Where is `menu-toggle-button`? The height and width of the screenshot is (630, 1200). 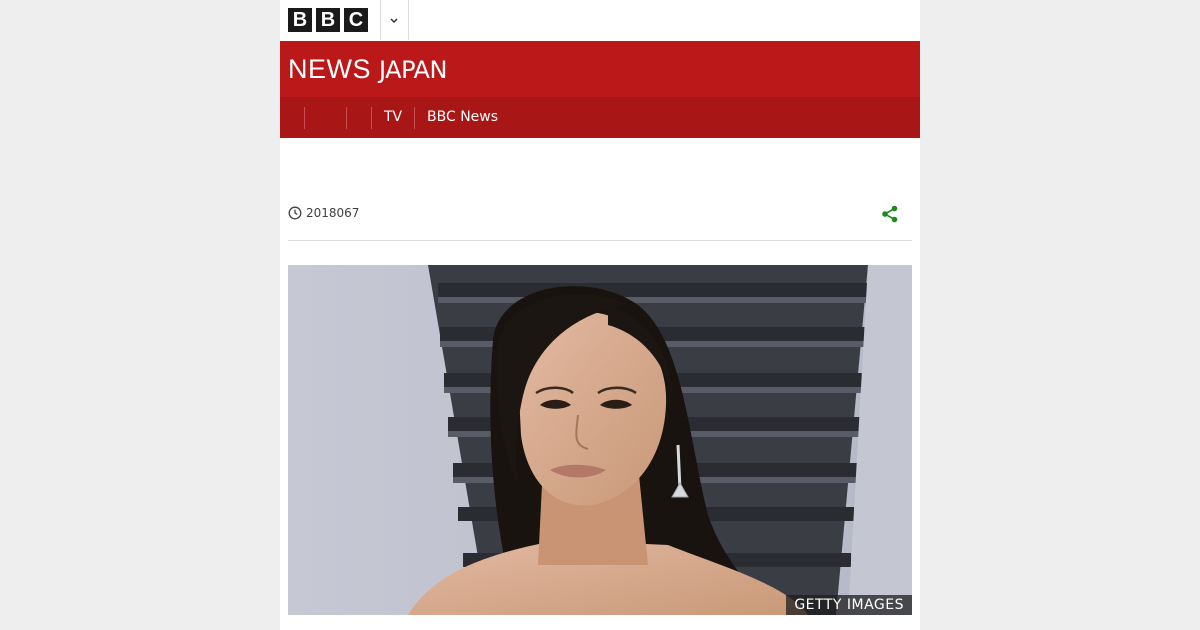
menu-toggle-button is located at coordinates (394, 20).